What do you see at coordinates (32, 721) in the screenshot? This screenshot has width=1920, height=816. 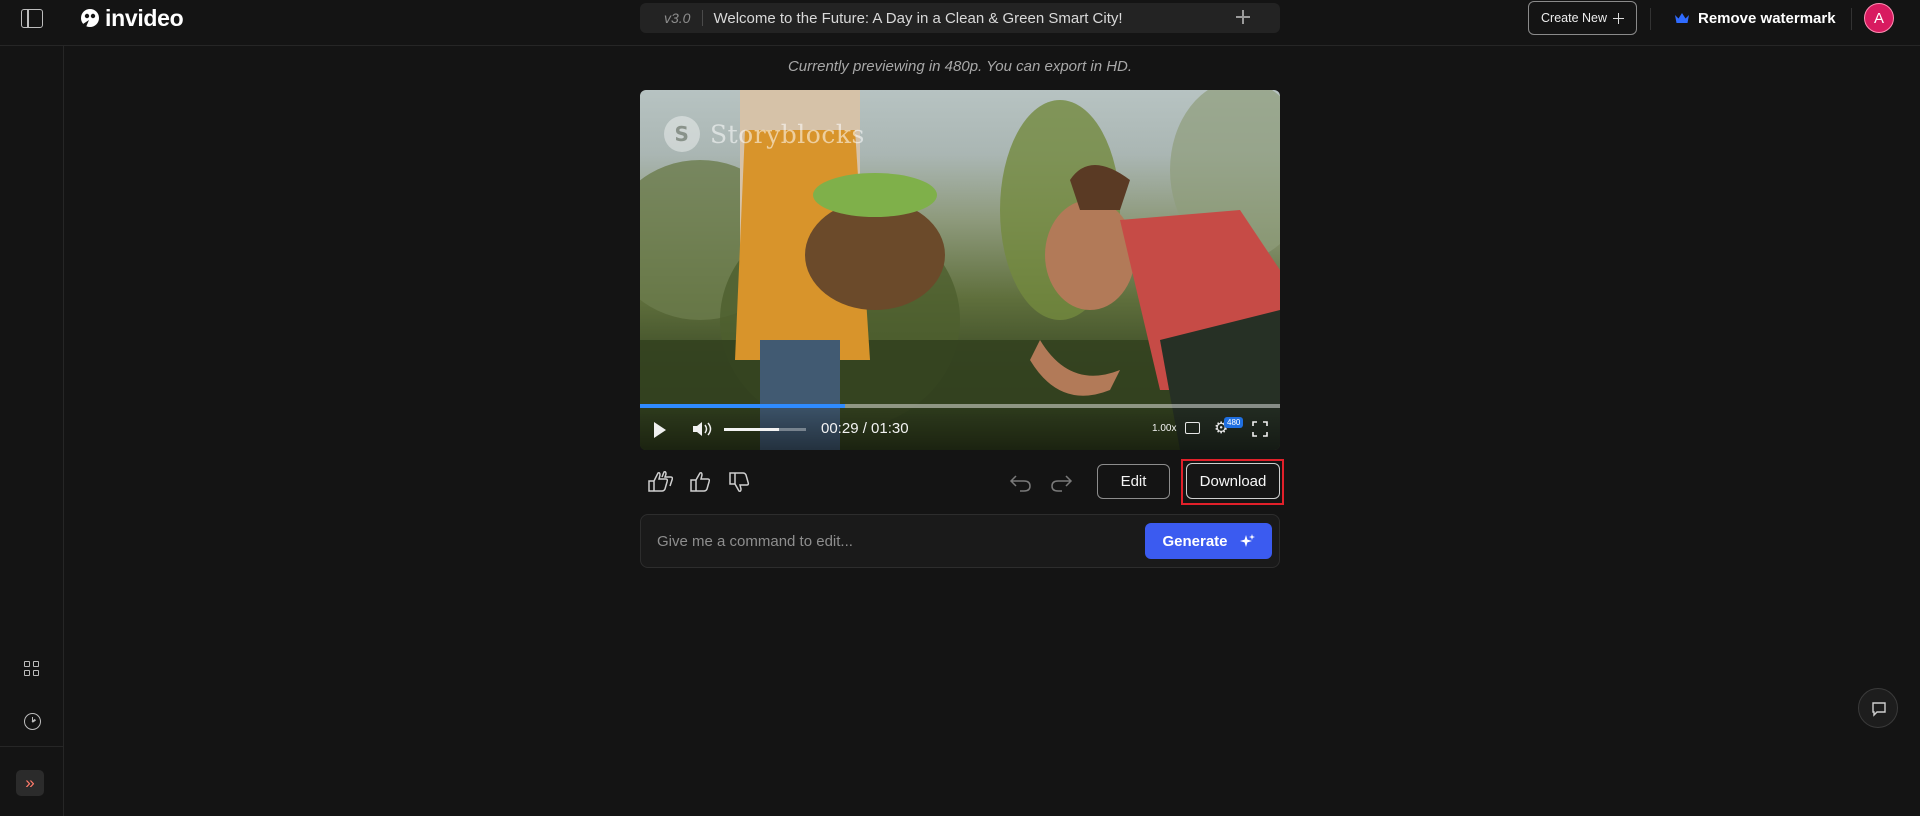 I see `clock-icon` at bounding box center [32, 721].